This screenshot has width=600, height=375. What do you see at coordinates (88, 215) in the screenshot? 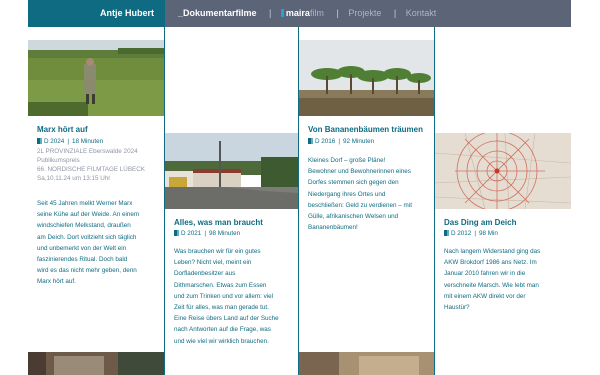
I see `description-line: seine Kühe auf der Weide. An einem` at bounding box center [88, 215].